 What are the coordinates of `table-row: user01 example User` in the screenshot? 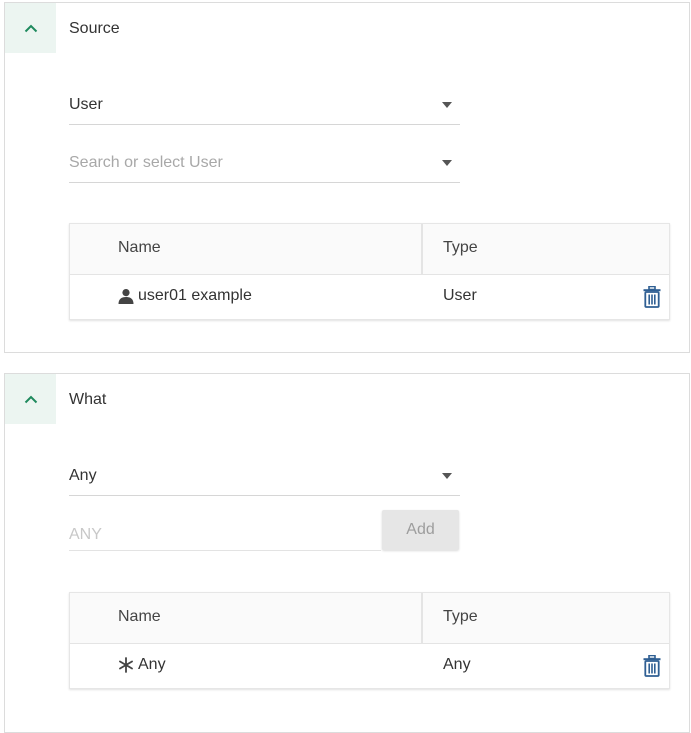 It's located at (369, 297).